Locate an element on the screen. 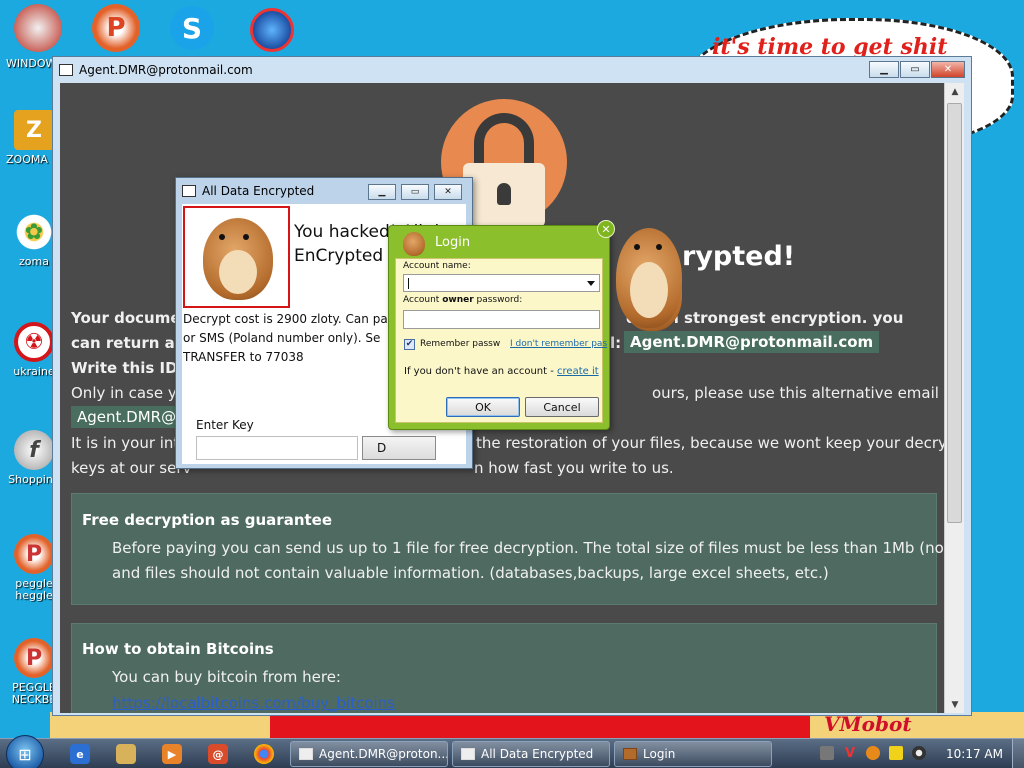  media-player-icon: ▶ is located at coordinates (172, 754).